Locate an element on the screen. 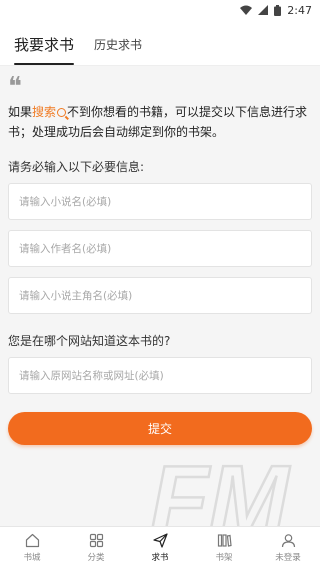 Image resolution: width=320 pixels, height=568 pixels. author-name-input is located at coordinates (160, 248).